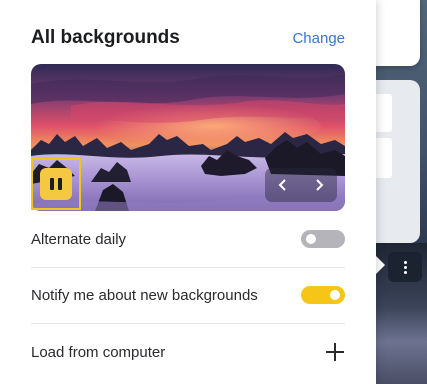 The width and height of the screenshot is (427, 384). I want to click on chevron-left-icon, so click(282, 185).